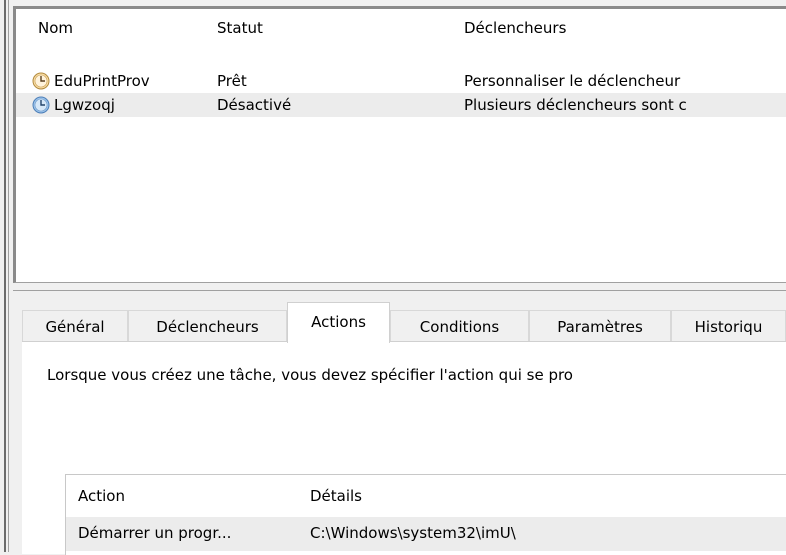 Image resolution: width=786 pixels, height=555 pixels. I want to click on actions-table-header: Action Détails, so click(426, 496).